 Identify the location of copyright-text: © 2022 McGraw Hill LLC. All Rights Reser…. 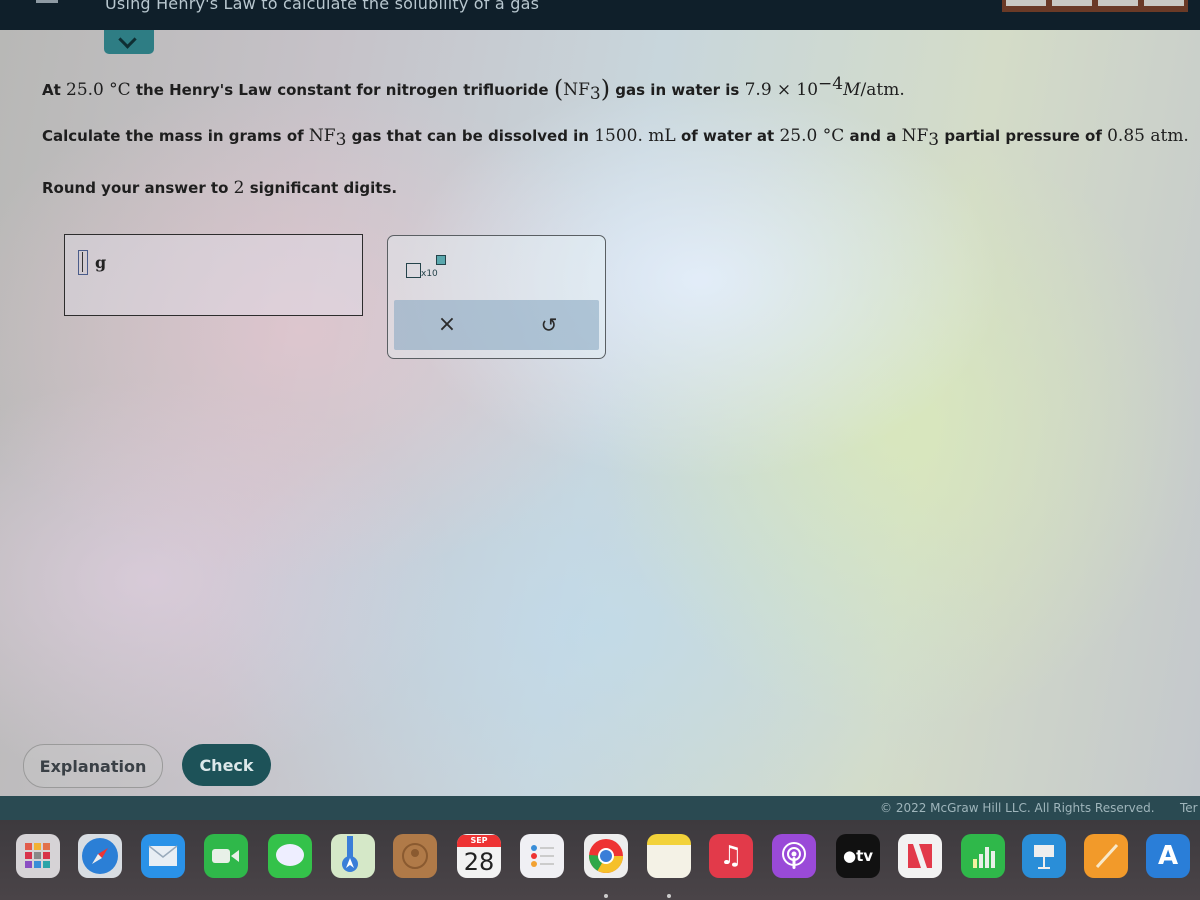
(1017, 808).